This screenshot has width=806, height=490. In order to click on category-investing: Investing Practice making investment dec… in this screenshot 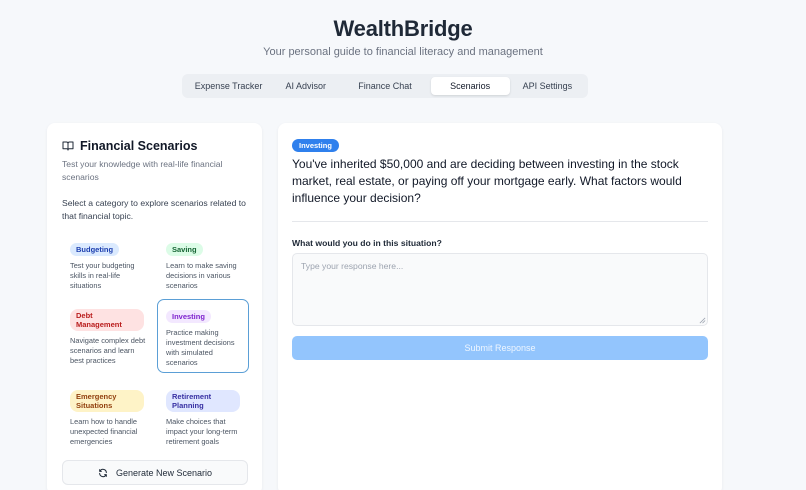, I will do `click(203, 336)`.